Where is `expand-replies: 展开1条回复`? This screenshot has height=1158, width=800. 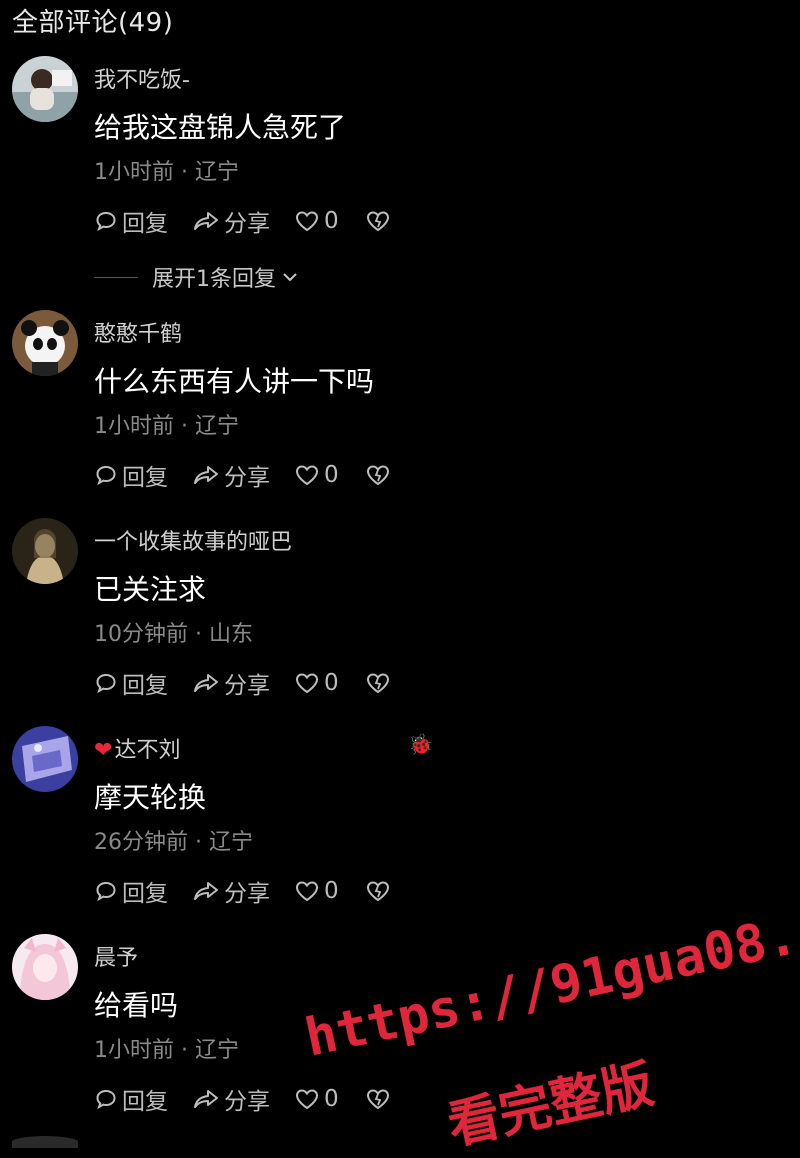 expand-replies: 展开1条回复 is located at coordinates (197, 277).